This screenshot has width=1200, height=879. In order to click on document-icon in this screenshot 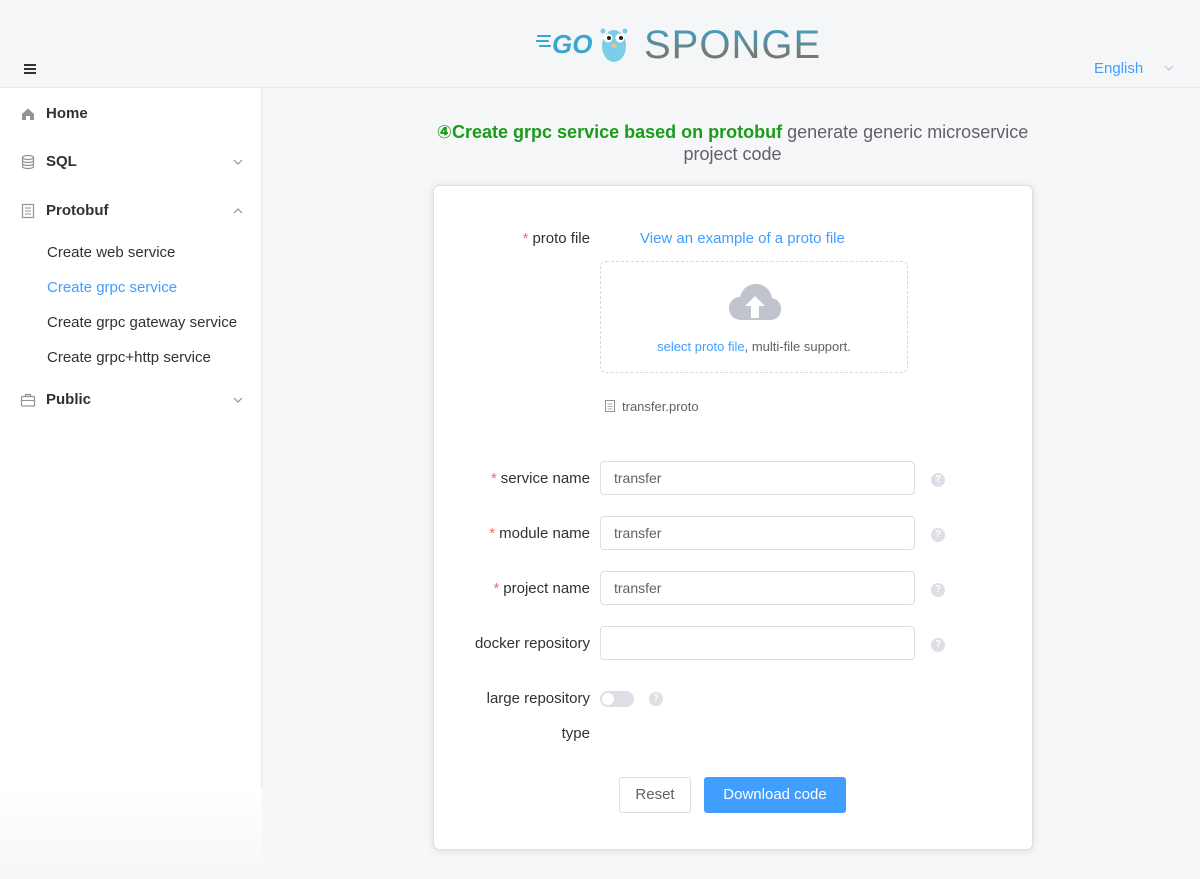, I will do `click(28, 211)`.